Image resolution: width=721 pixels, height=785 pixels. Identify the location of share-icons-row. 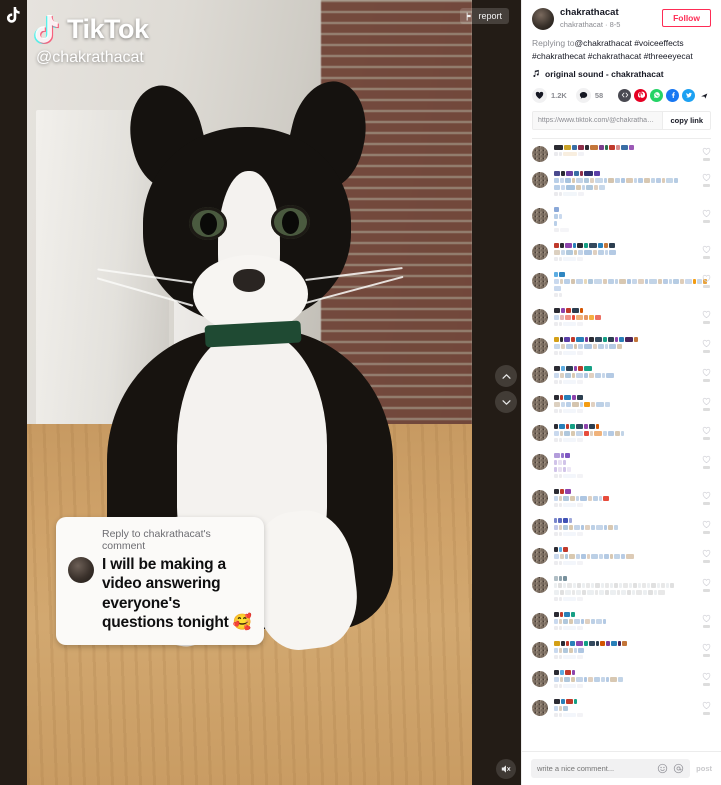
(664, 95).